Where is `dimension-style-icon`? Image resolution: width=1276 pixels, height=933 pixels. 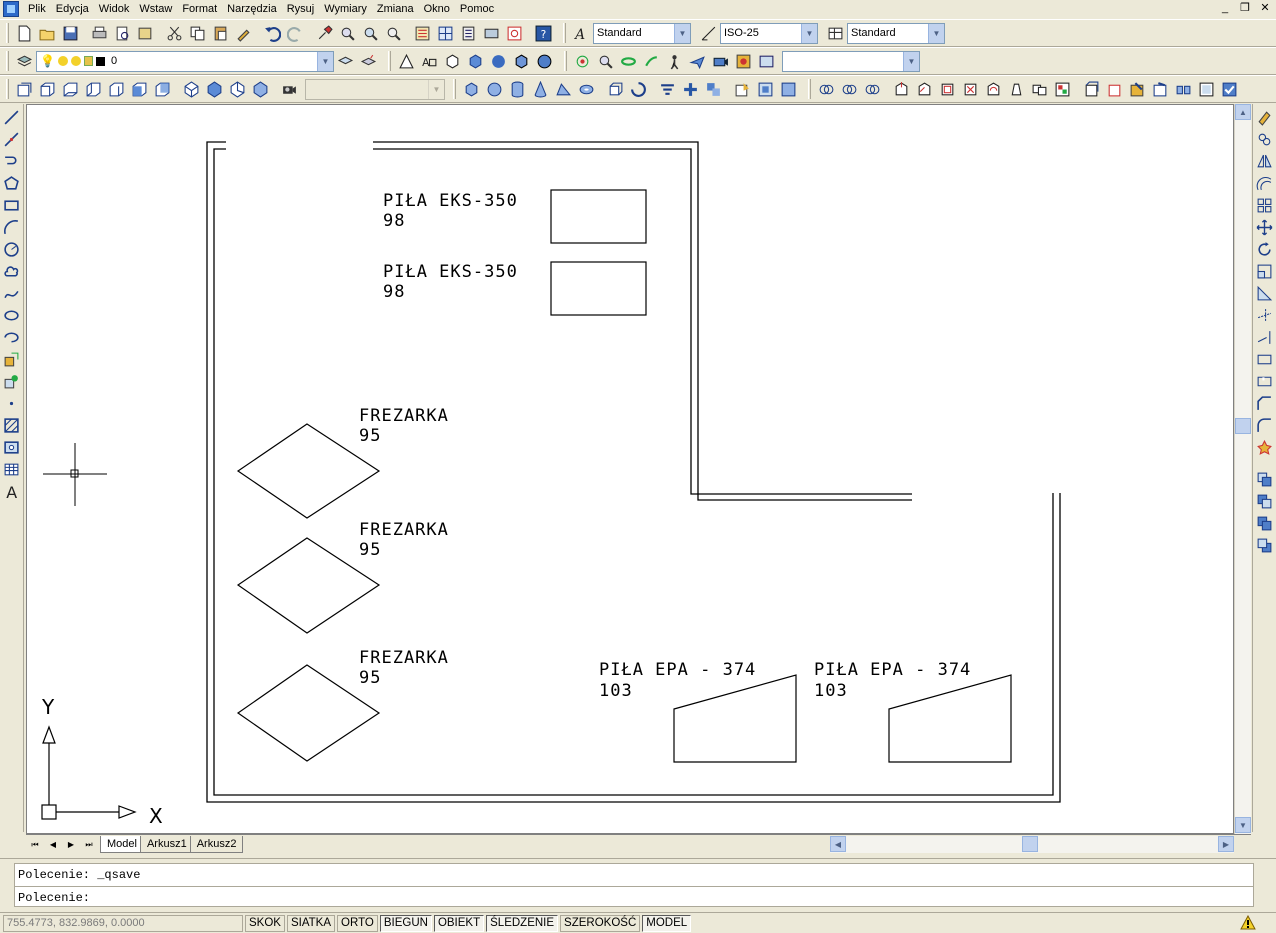 dimension-style-icon is located at coordinates (708, 33).